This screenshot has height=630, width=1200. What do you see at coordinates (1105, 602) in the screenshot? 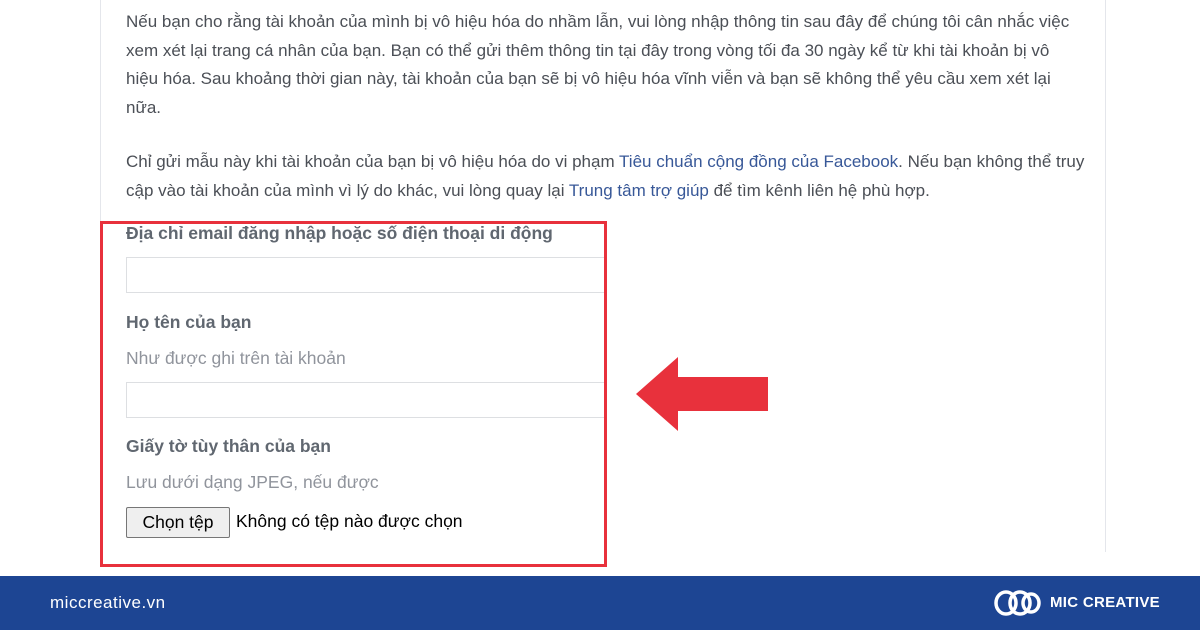
I see `brand-name: MIC CREATIVE` at bounding box center [1105, 602].